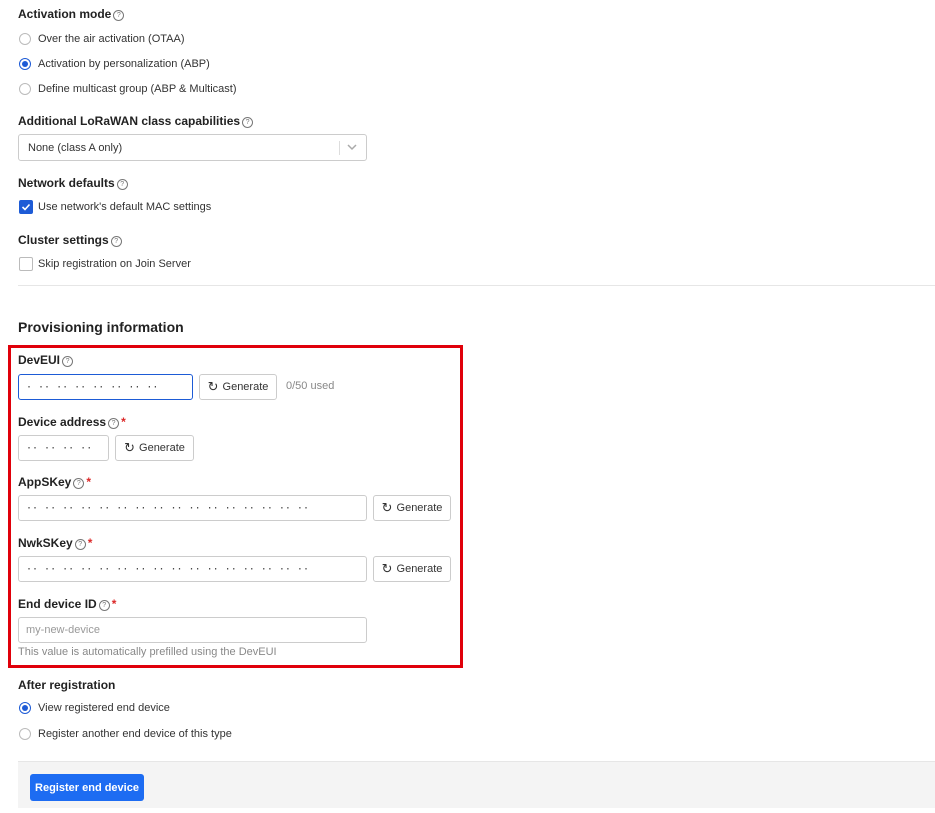 This screenshot has height=813, width=935. I want to click on class-capabilities-label: Additional LoRaWAN class capabilities?, so click(136, 121).